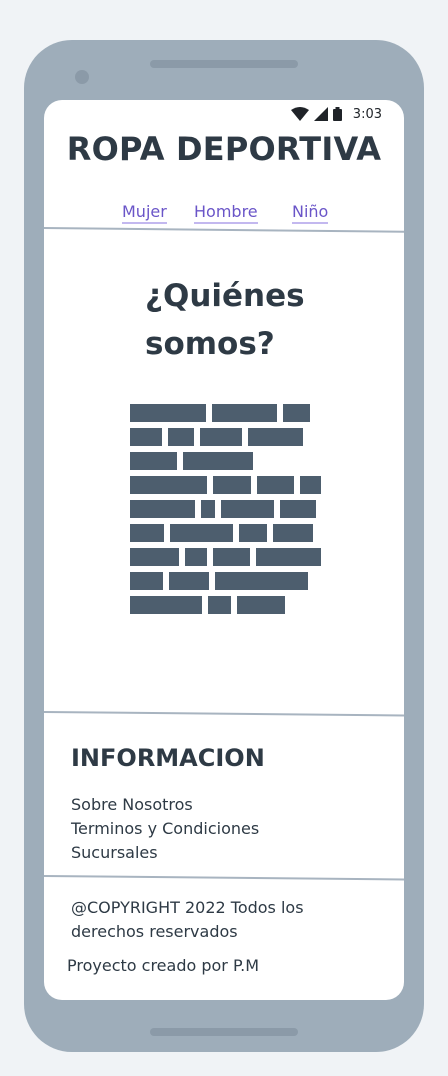 This screenshot has width=448, height=1076. What do you see at coordinates (168, 758) in the screenshot?
I see `info-heading: INFORMACION` at bounding box center [168, 758].